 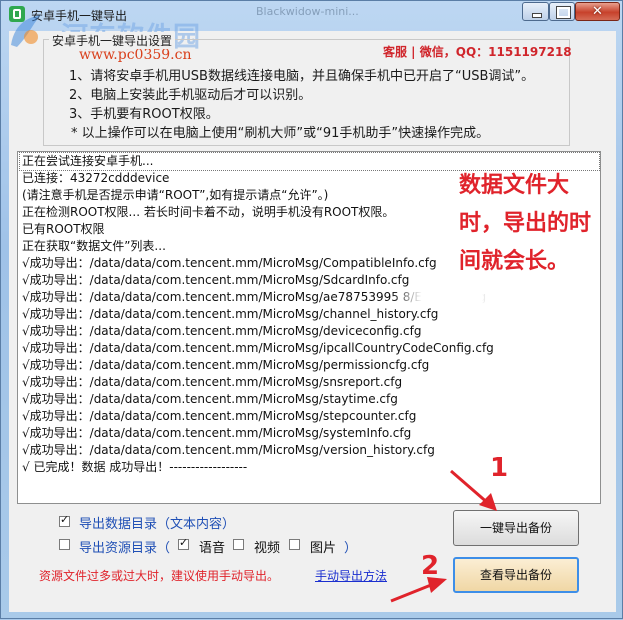 What do you see at coordinates (443, 536) in the screenshot?
I see `annotation-arrows` at bounding box center [443, 536].